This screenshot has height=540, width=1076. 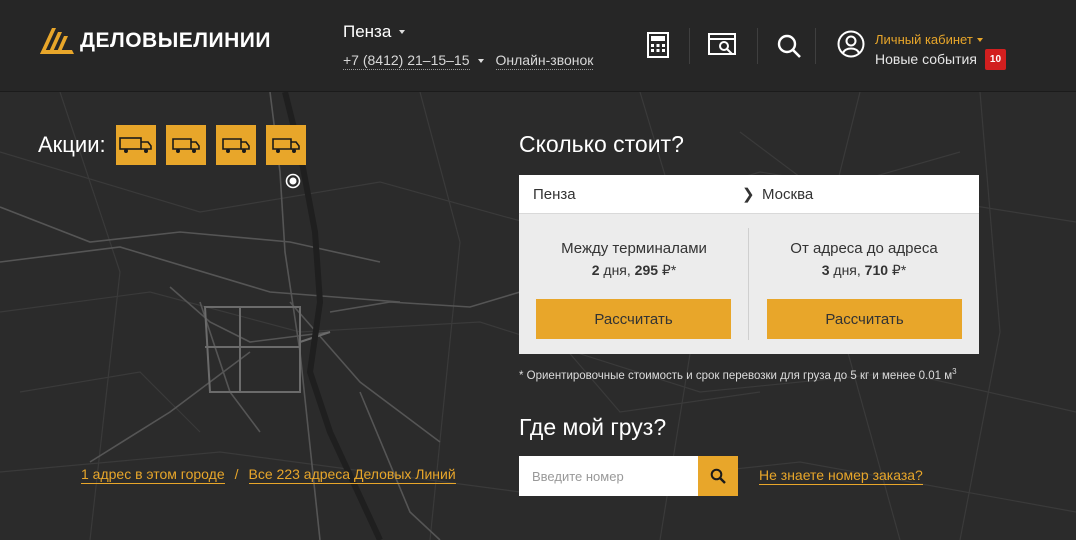 I want to click on promo-bar: Акции:, so click(x=172, y=145).